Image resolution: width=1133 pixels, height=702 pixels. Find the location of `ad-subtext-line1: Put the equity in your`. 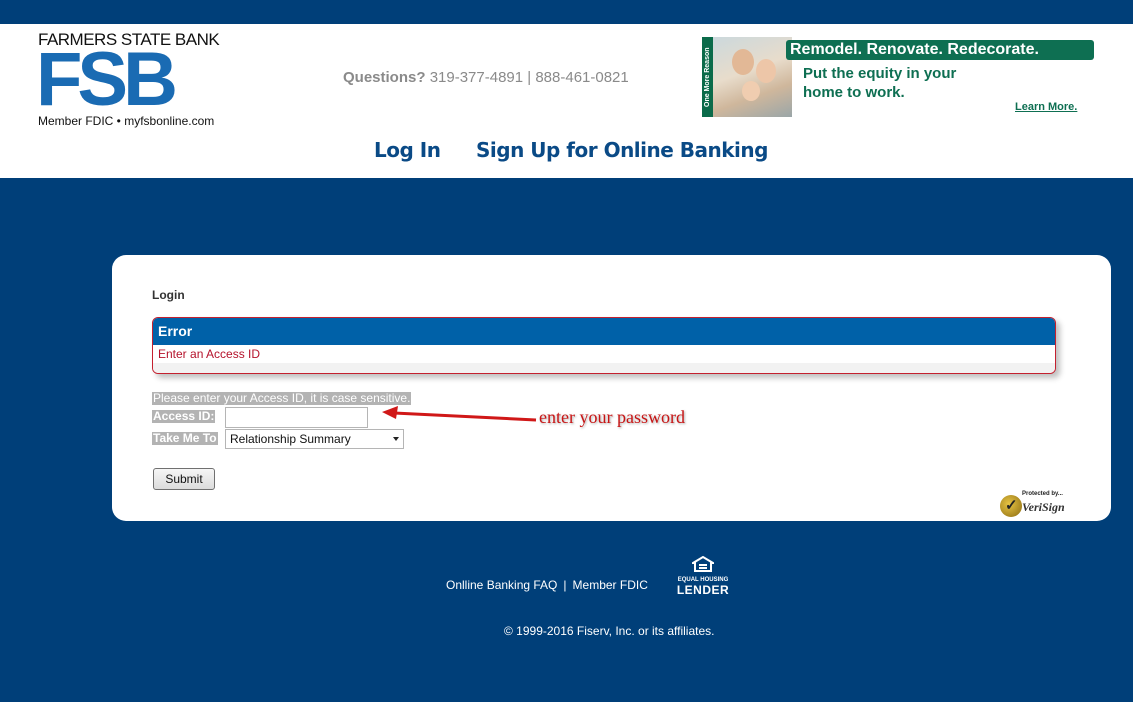

ad-subtext-line1: Put the equity in your is located at coordinates (880, 73).